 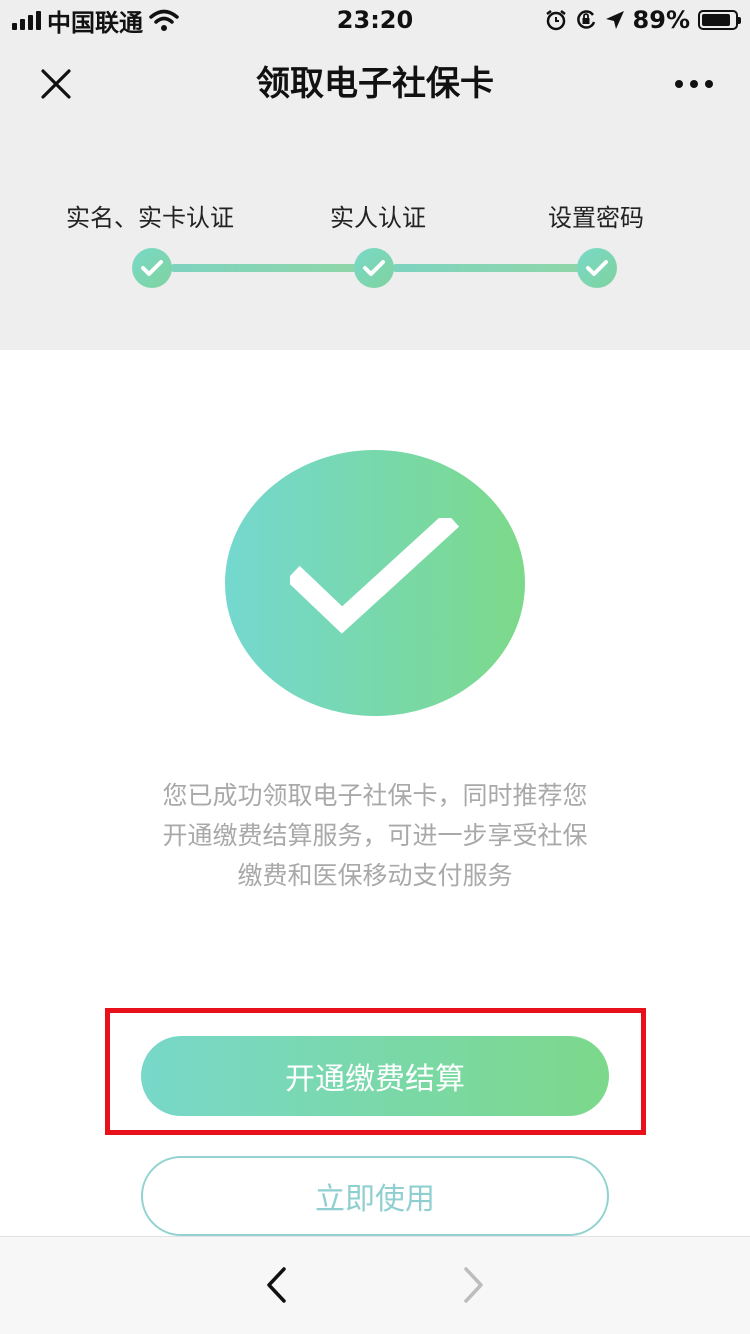 I want to click on wifi-icon, so click(x=164, y=20).